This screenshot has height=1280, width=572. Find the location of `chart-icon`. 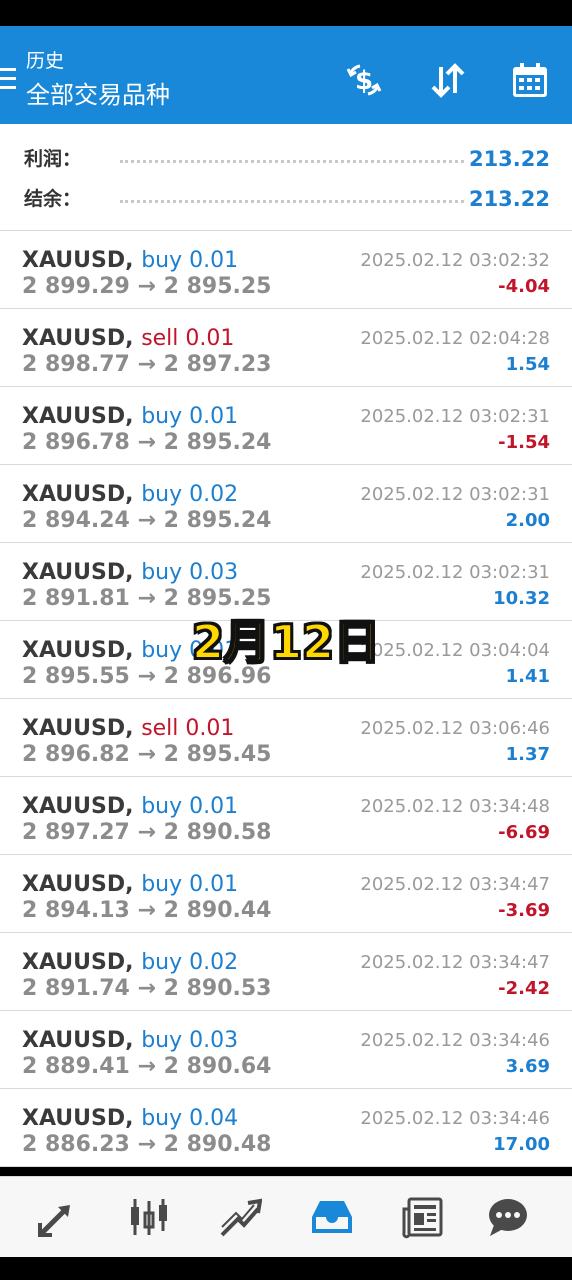

chart-icon is located at coordinates (149, 1217).